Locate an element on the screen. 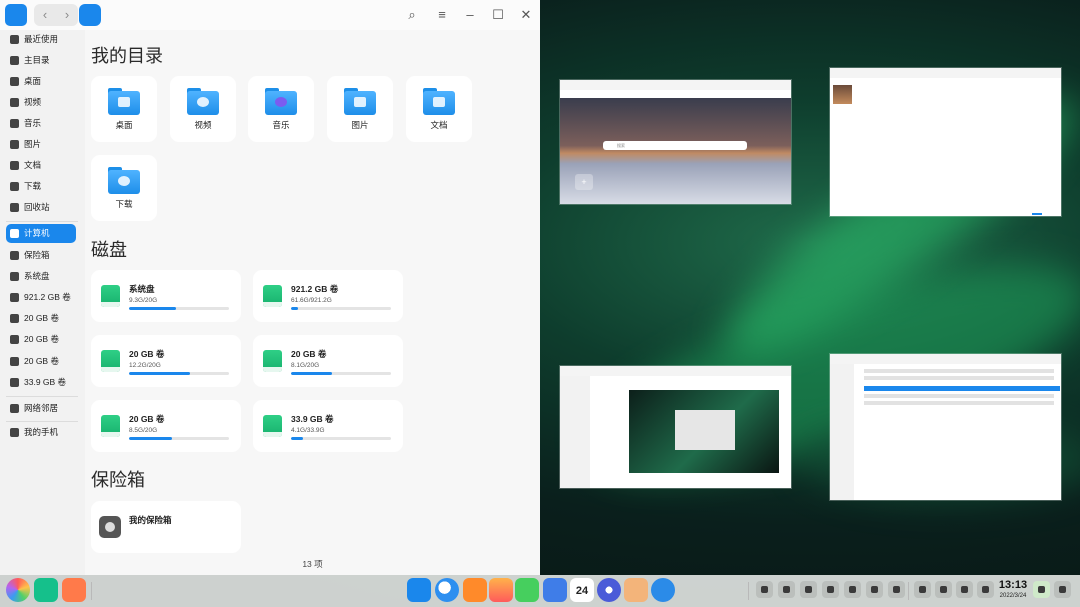  chevron-right-icon is located at coordinates (896, 589).